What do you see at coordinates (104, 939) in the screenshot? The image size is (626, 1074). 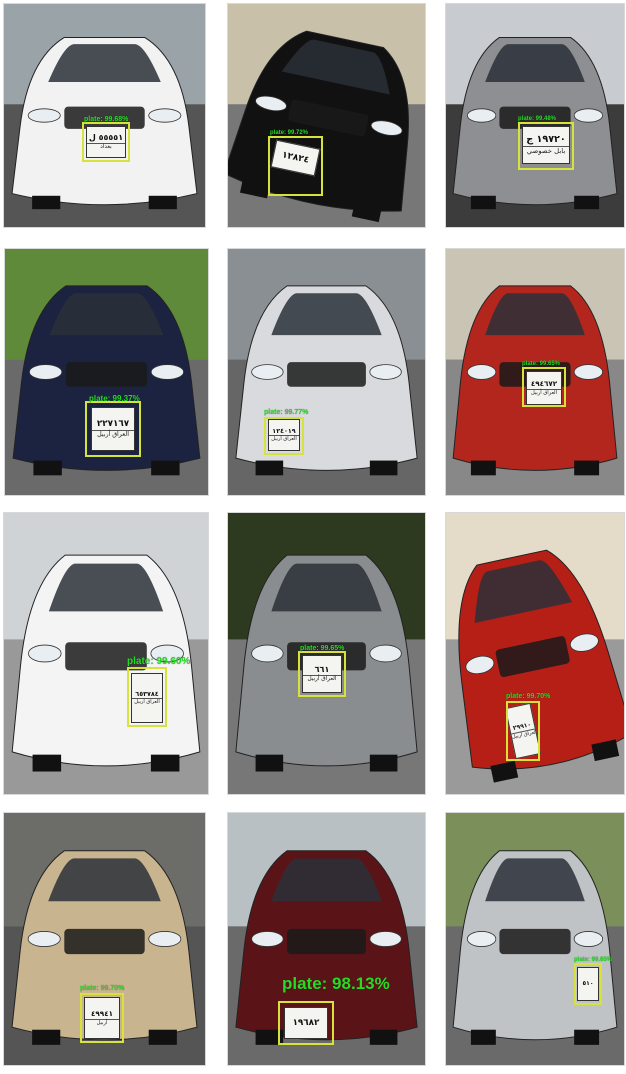 I see `car-photo-tile: ٤٩٩٤١ أربيل plate: 99.70%` at bounding box center [104, 939].